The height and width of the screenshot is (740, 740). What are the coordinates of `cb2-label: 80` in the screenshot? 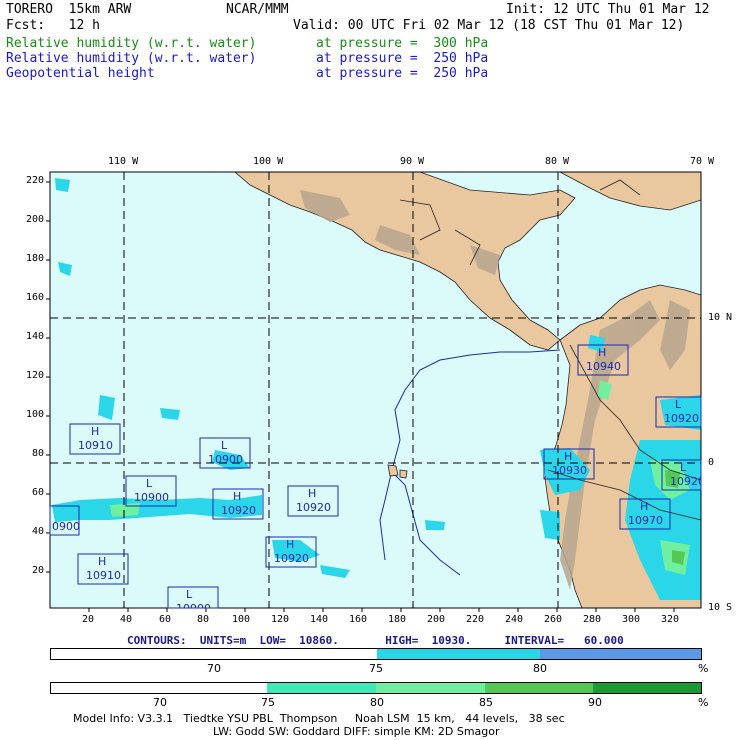 It's located at (377, 702).